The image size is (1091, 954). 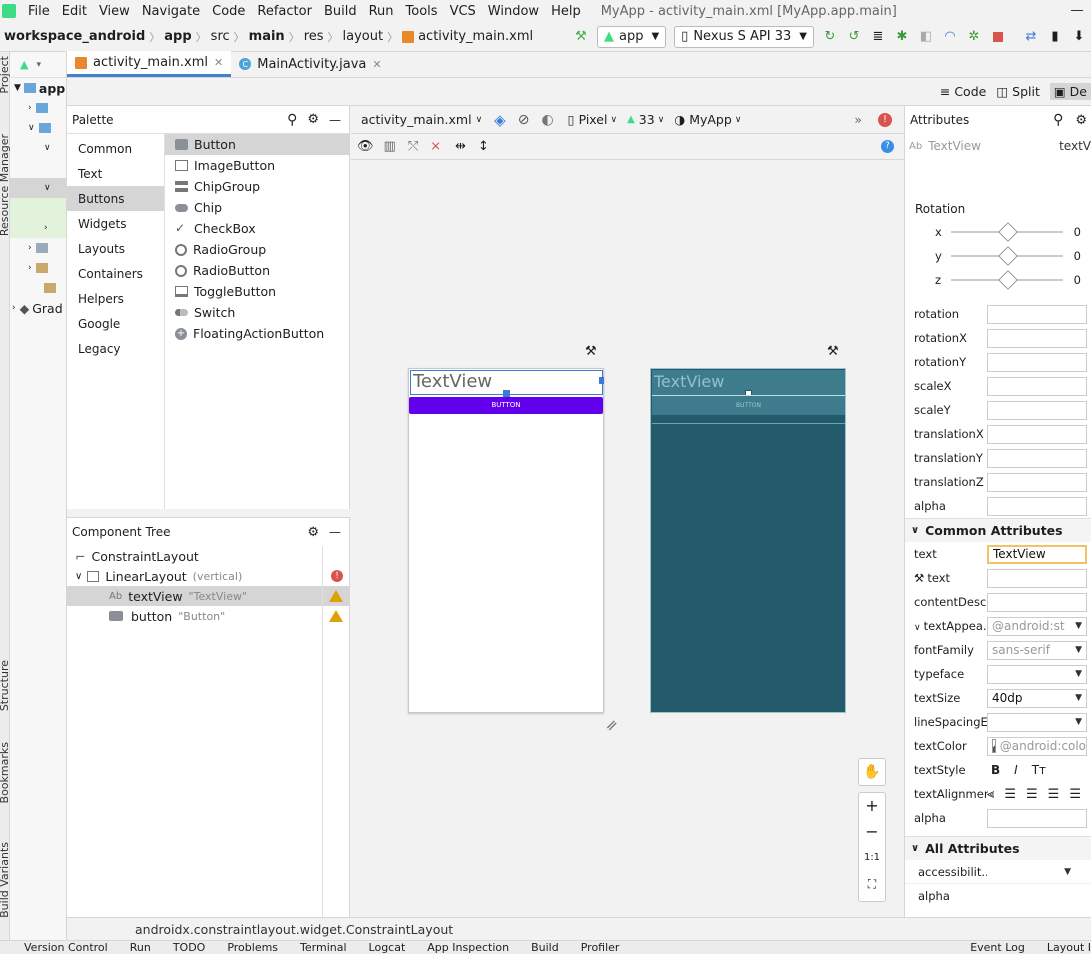 I want to click on align-right-icon: ☰, so click(x=1054, y=794).